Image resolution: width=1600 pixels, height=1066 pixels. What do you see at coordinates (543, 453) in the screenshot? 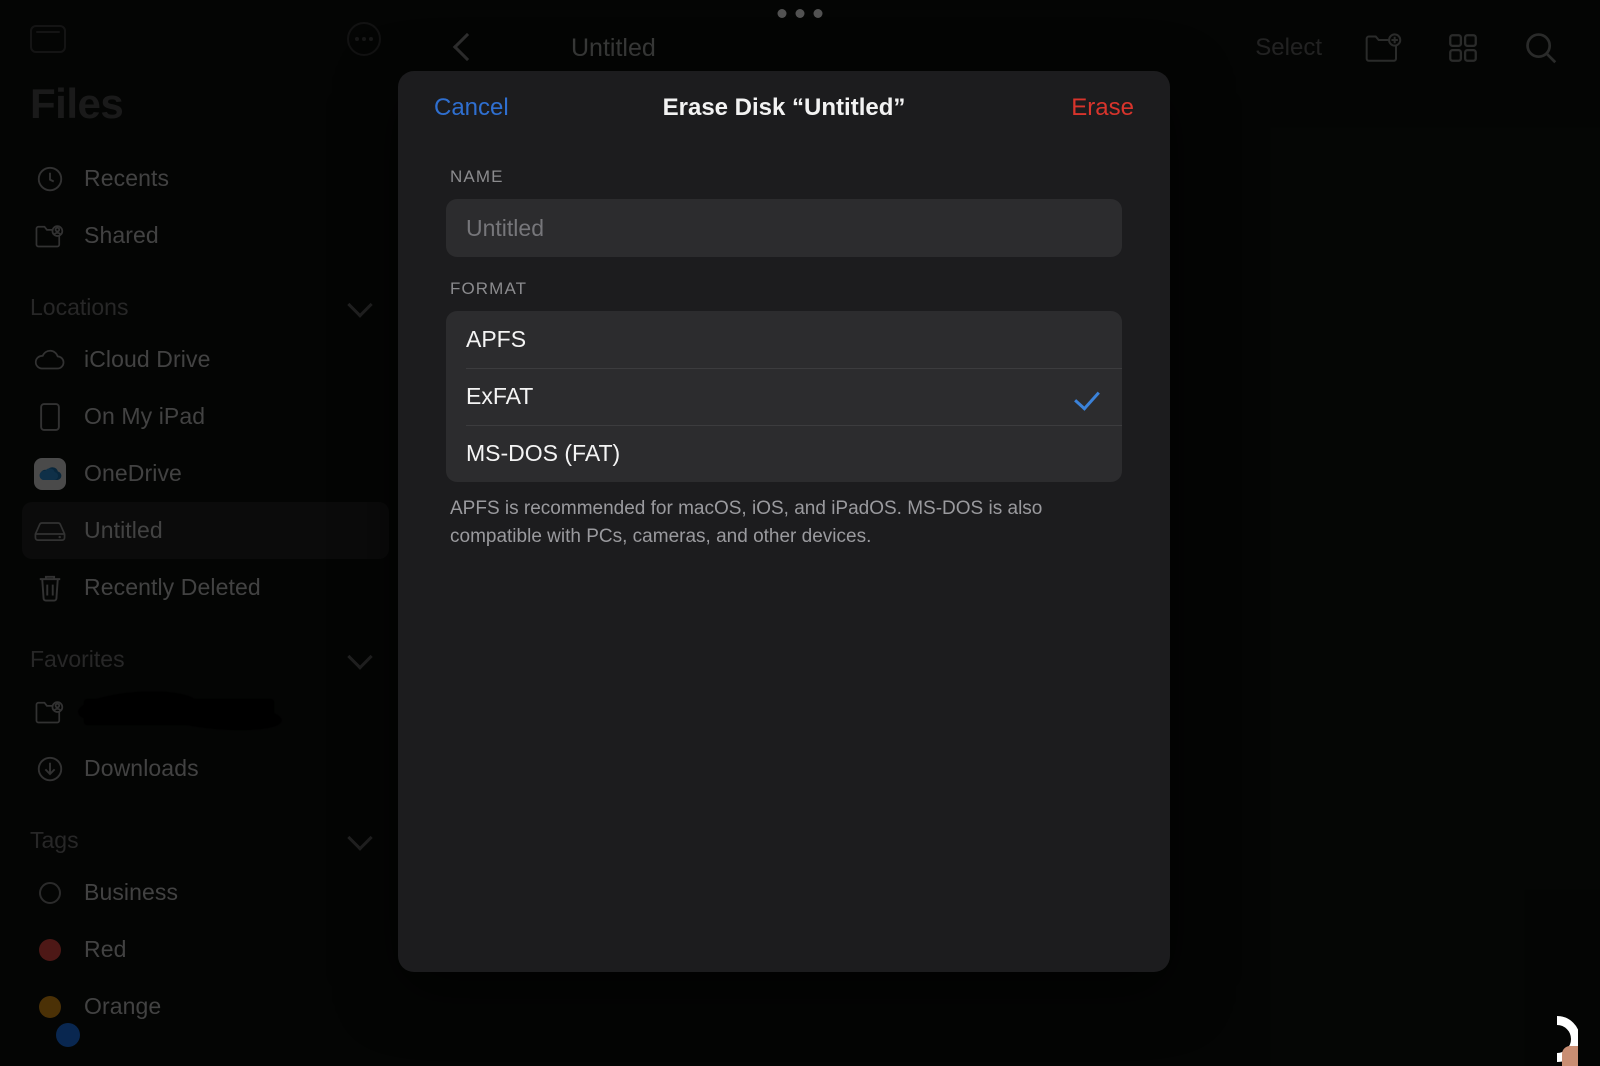
I see `format-option-label: MS-DOS (FAT)` at bounding box center [543, 453].